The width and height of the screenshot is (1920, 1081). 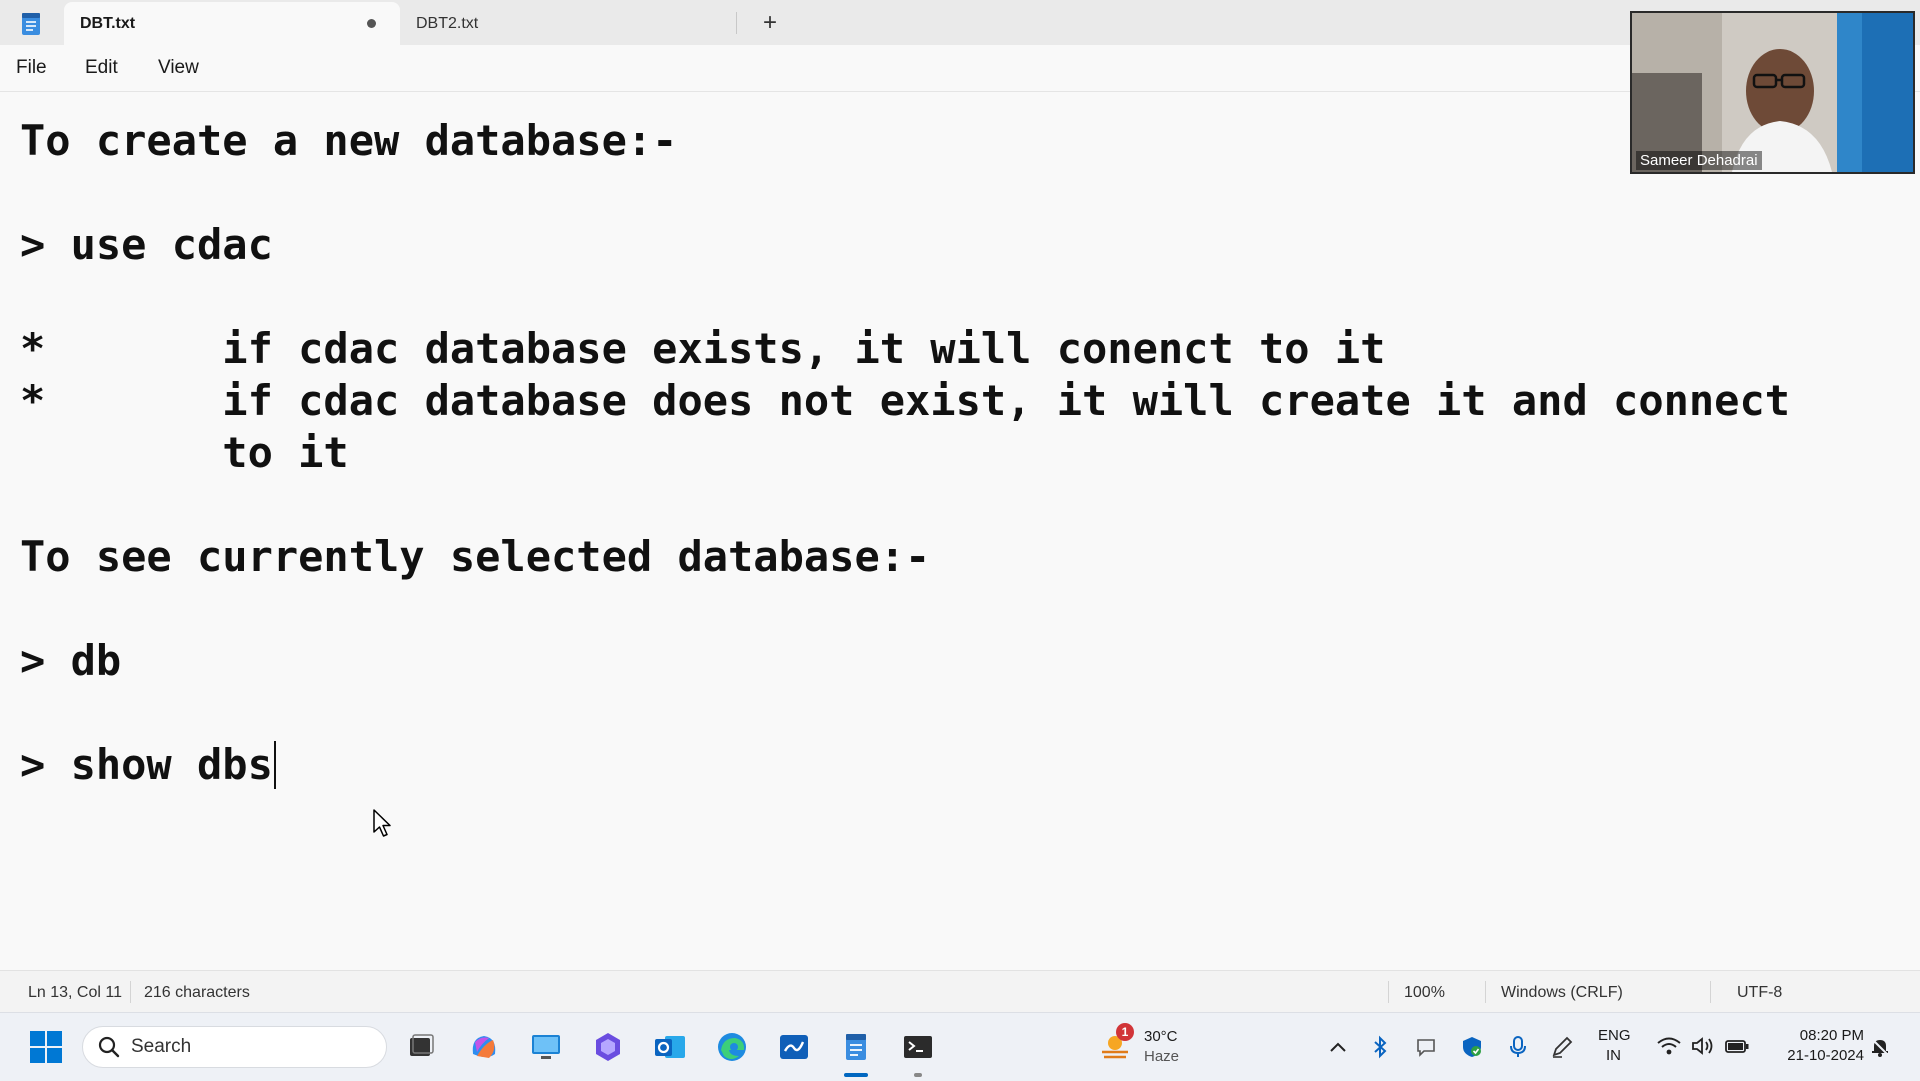 I want to click on clock-button: 08:20 PM 21-10-2024, so click(x=1814, y=1047).